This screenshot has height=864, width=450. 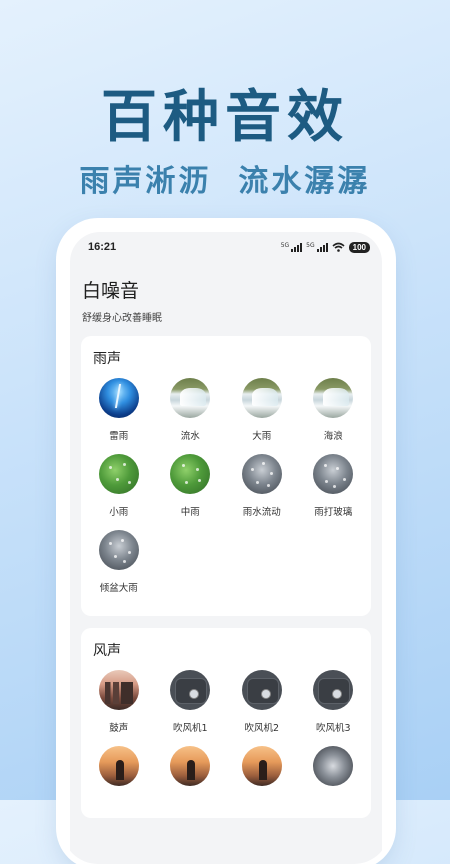 I want to click on sound-item-motorcycle, so click(x=334, y=771).